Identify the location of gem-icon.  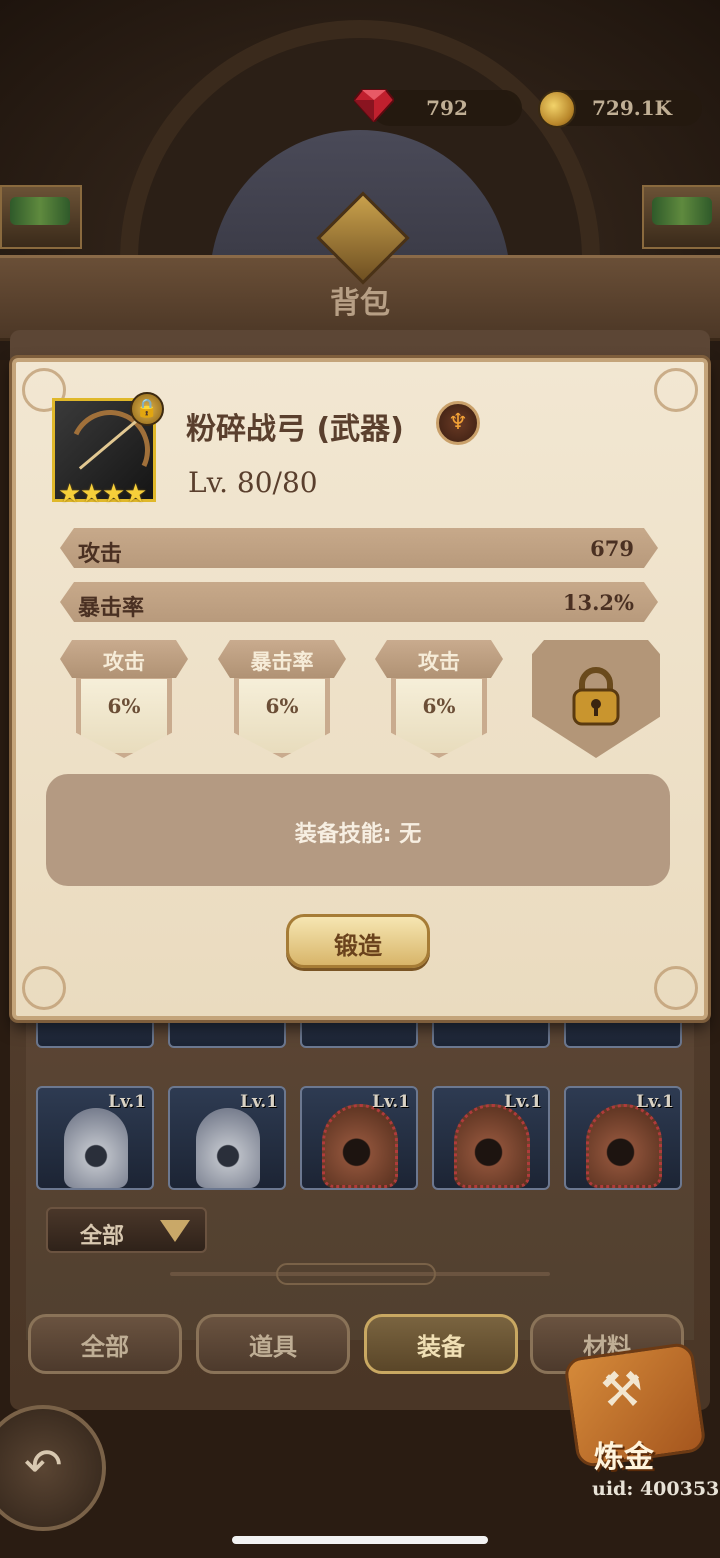
(374, 105).